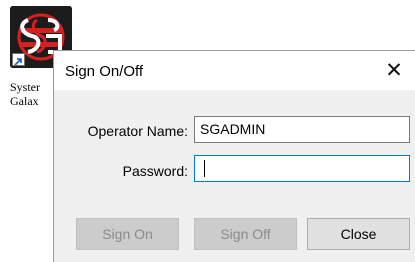 This screenshot has height=262, width=415. I want to click on operator-name-field: SGADMIN, so click(302, 129).